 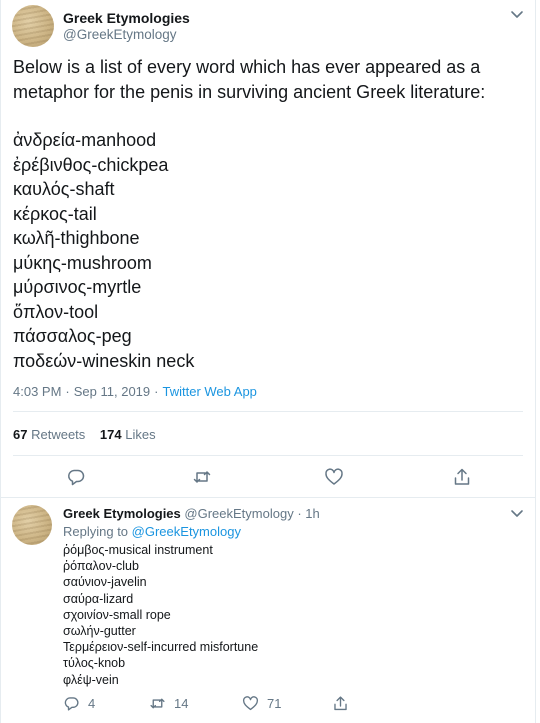 I want to click on reply-line: ῥόμβος-musical instrument, so click(x=138, y=550).